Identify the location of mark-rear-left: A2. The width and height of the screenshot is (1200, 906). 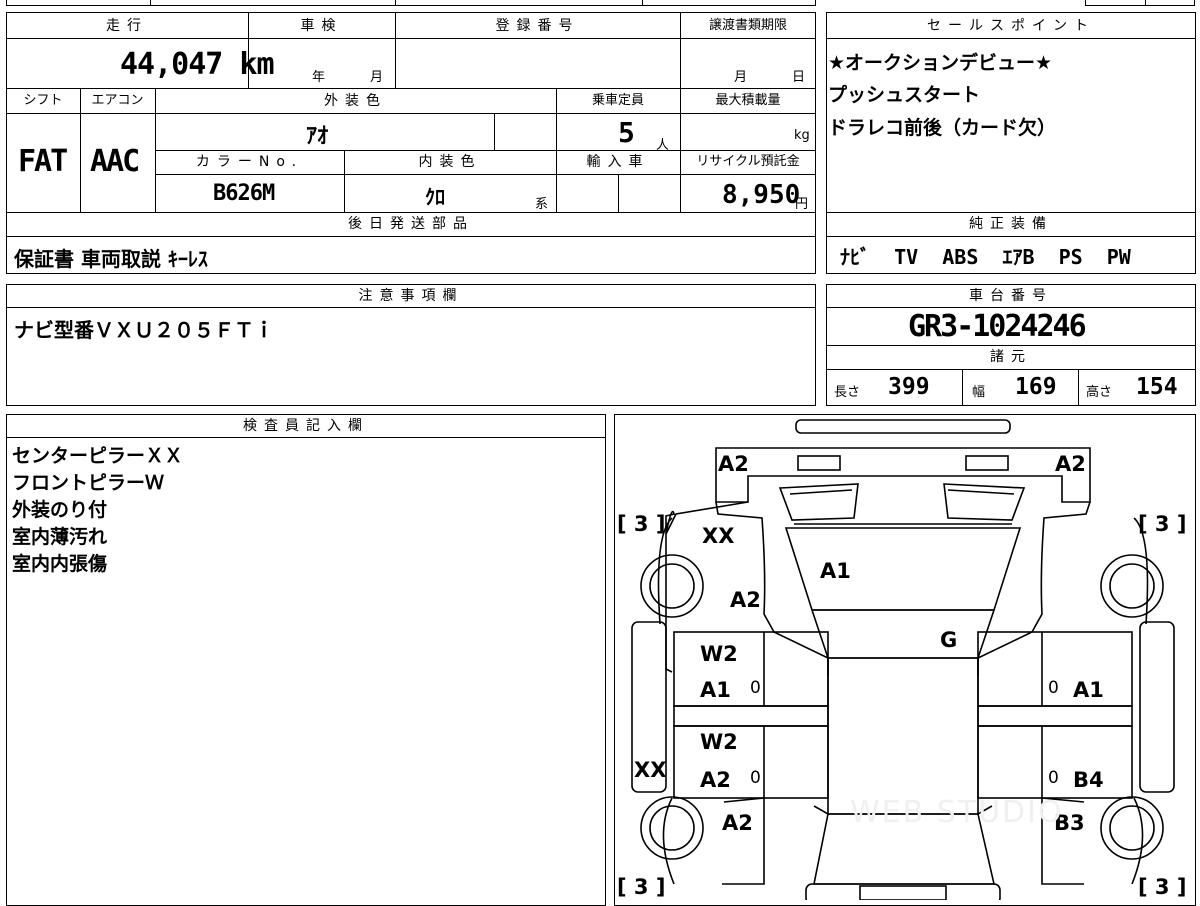
(737, 823).